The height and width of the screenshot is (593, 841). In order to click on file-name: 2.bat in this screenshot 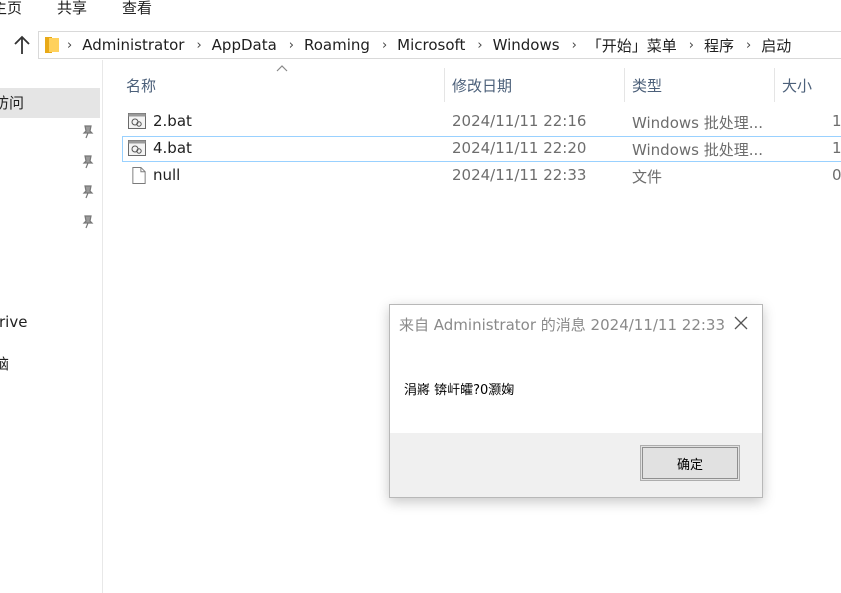, I will do `click(172, 121)`.